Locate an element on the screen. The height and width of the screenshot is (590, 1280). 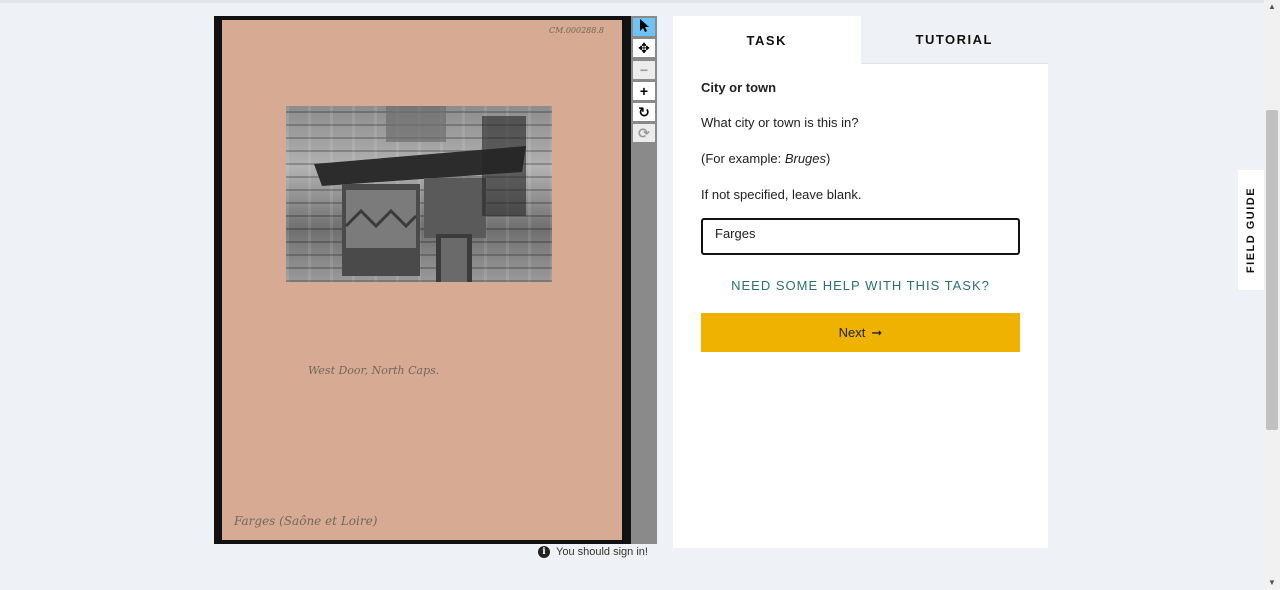
refresh-icon: ⟳ is located at coordinates (644, 133).